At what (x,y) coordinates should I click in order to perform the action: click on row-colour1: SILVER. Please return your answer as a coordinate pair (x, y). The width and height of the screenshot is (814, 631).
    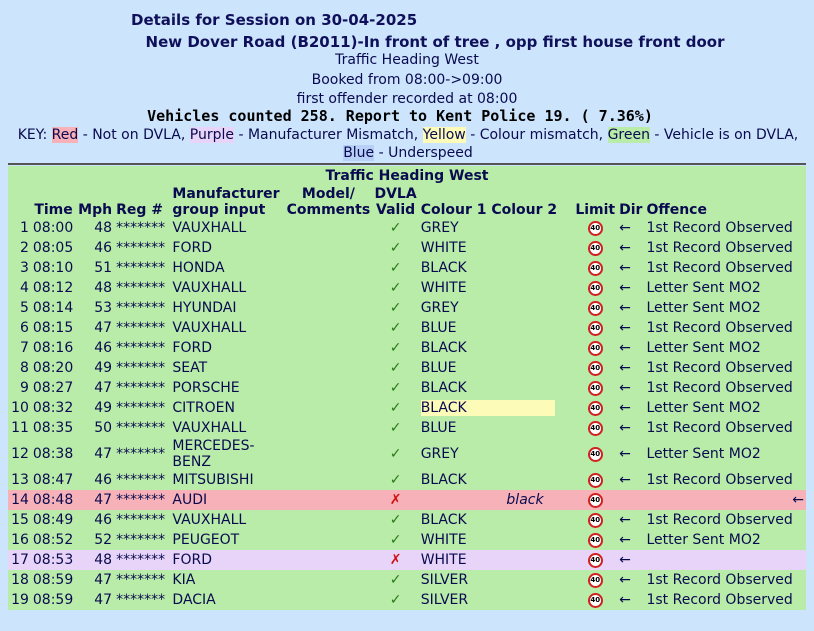
    Looking at the image, I should click on (496, 580).